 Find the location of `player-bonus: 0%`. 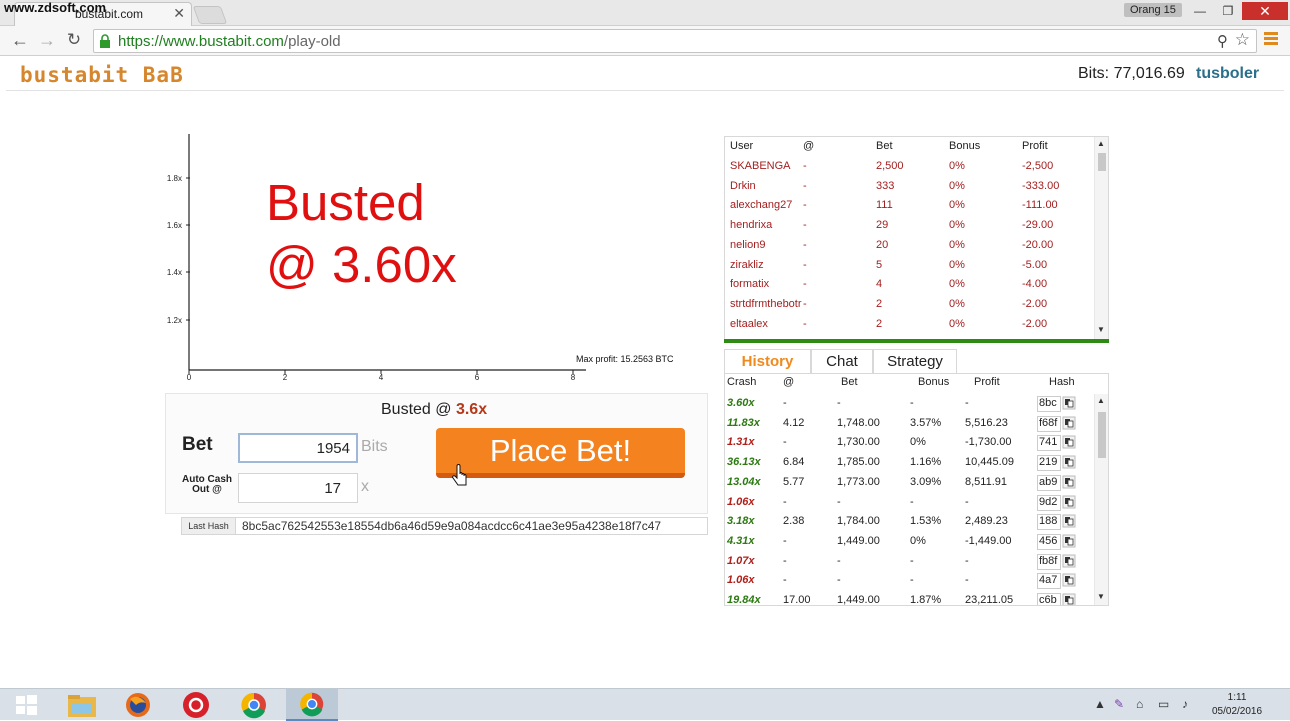

player-bonus: 0% is located at coordinates (957, 284).